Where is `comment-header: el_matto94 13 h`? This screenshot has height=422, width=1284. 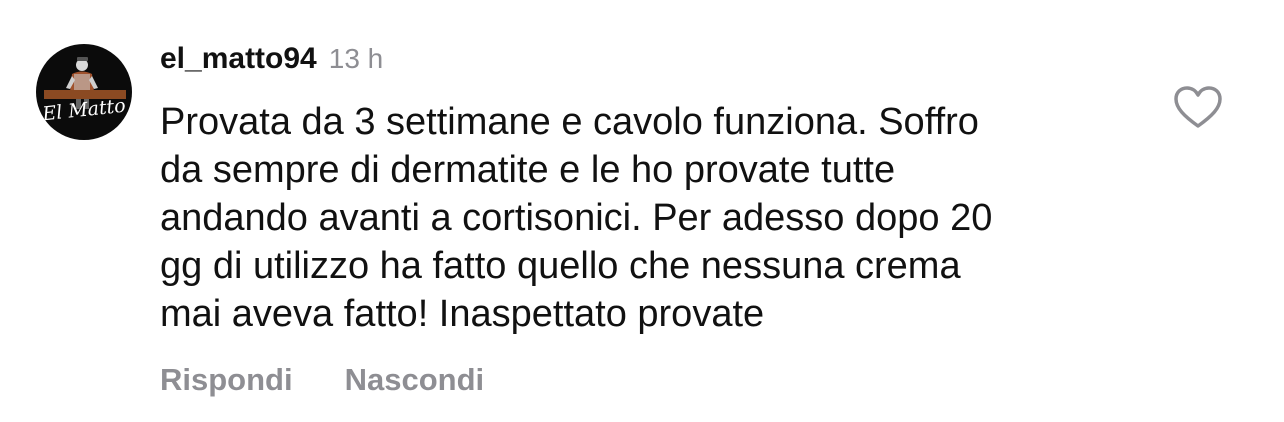
comment-header: el_matto94 13 h is located at coordinates (271, 62).